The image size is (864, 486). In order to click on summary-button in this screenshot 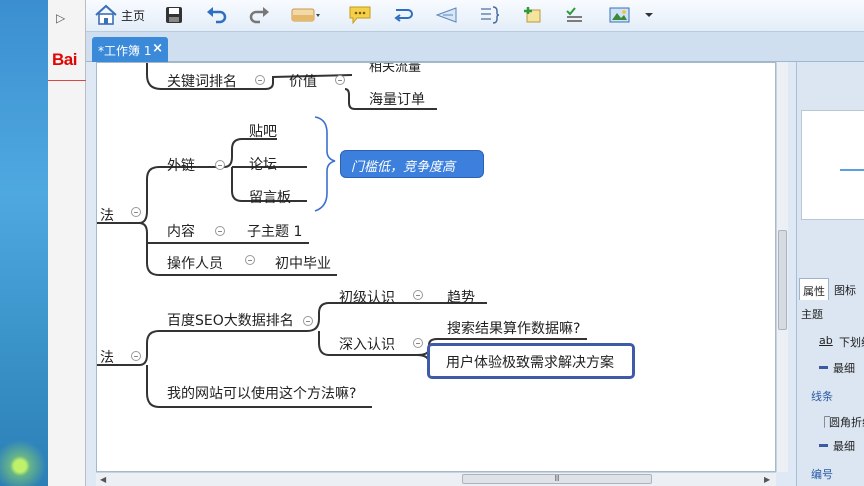, I will do `click(489, 15)`.